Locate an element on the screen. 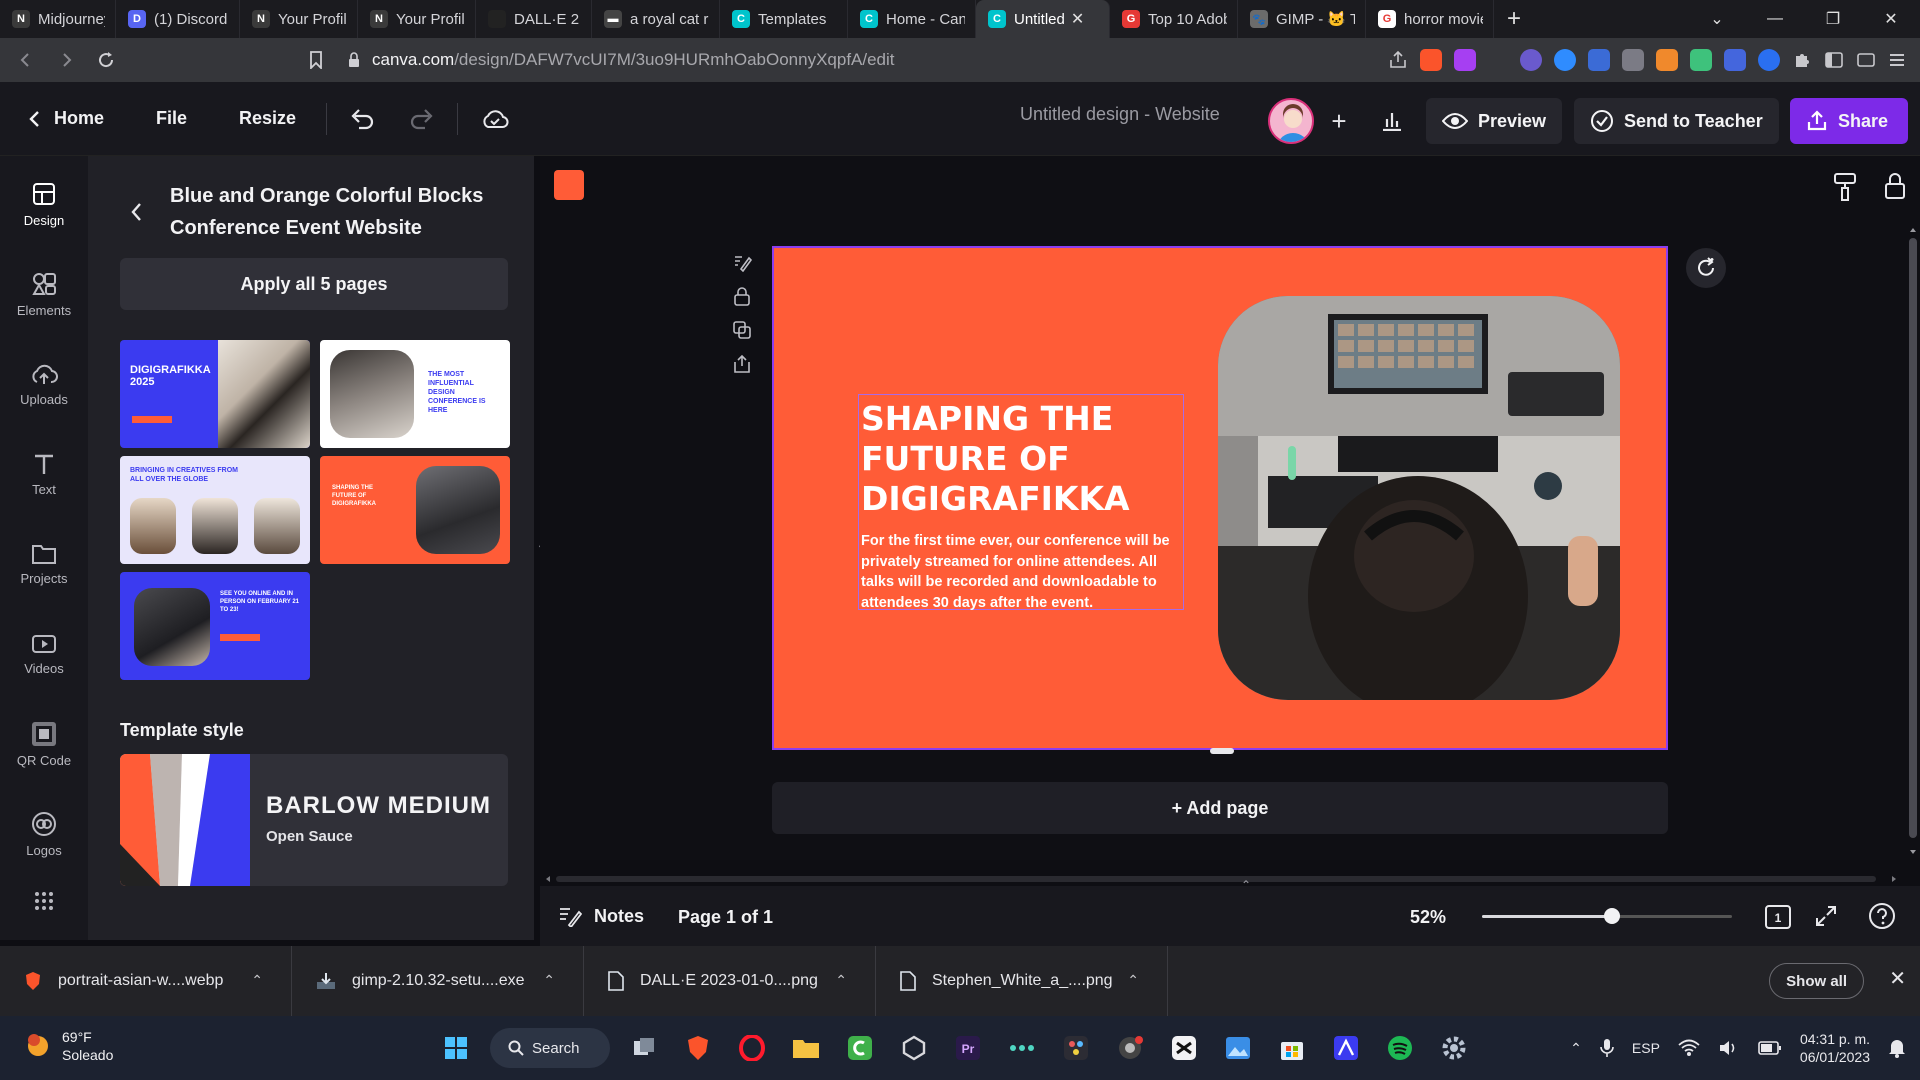 The height and width of the screenshot is (1080, 1920). help-icon is located at coordinates (1882, 916).